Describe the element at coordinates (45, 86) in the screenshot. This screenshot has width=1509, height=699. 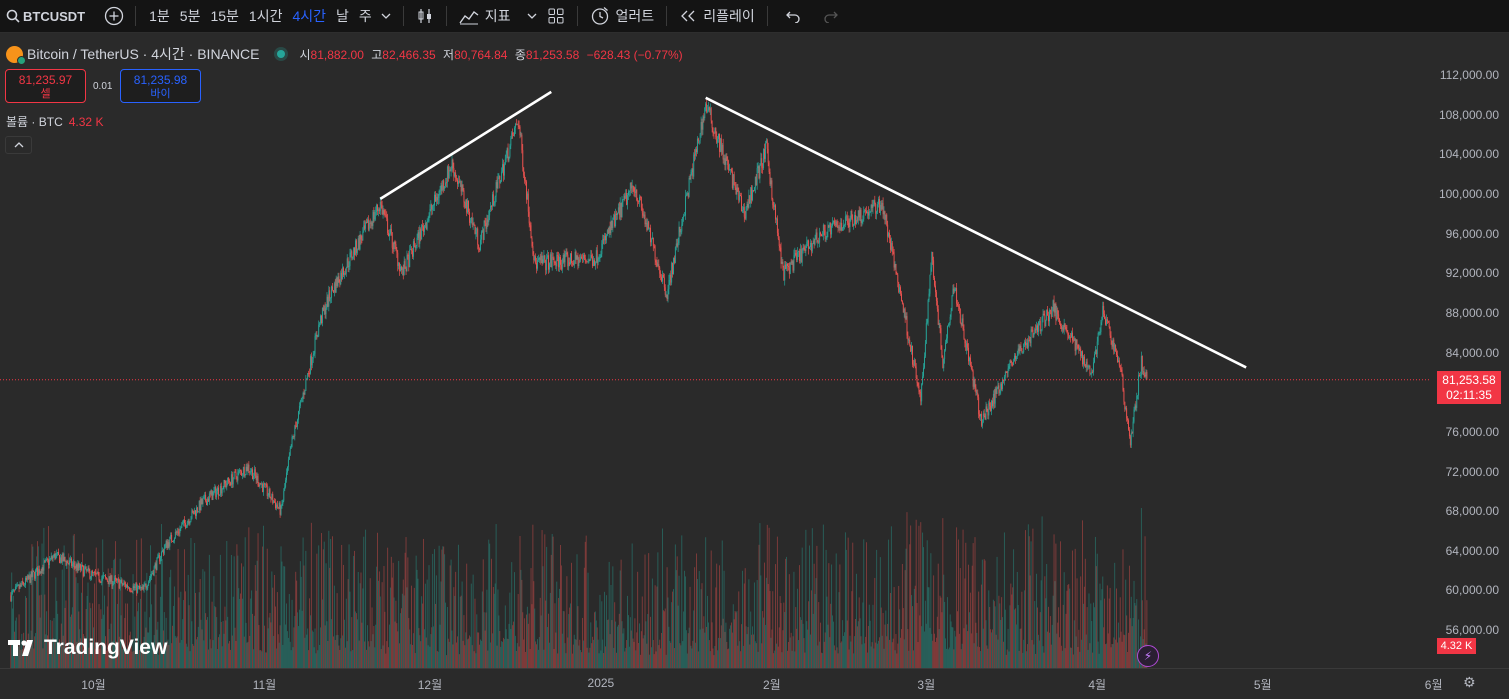
I see `sell-button: 81,235.97 셀` at that location.